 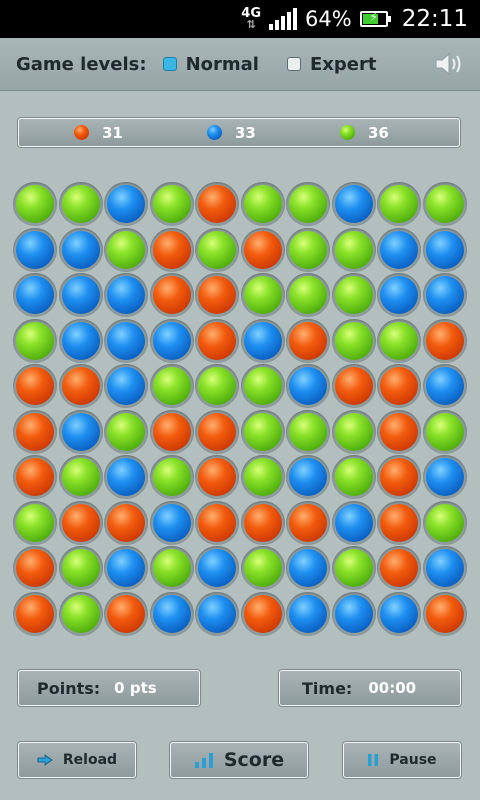 I want to click on pause-button: Pause, so click(x=402, y=760).